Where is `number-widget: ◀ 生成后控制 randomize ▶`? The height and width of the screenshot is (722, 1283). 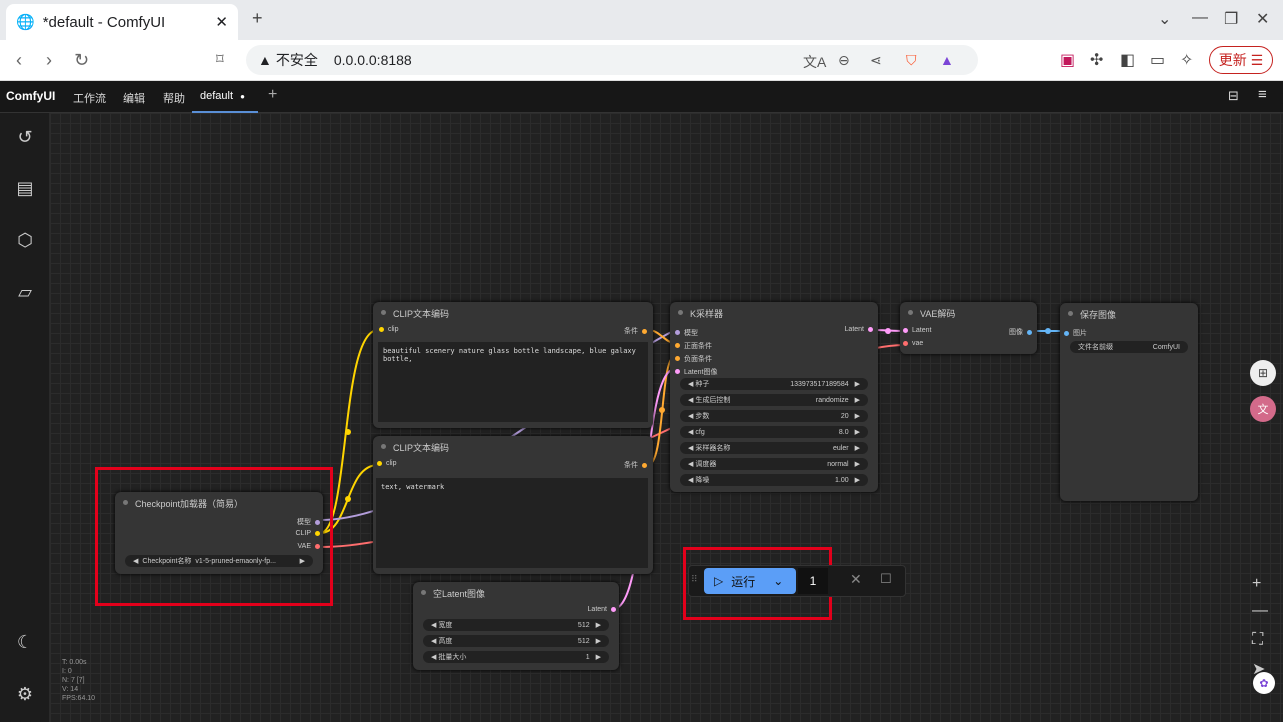
number-widget: ◀ 生成后控制 randomize ▶ is located at coordinates (774, 400).